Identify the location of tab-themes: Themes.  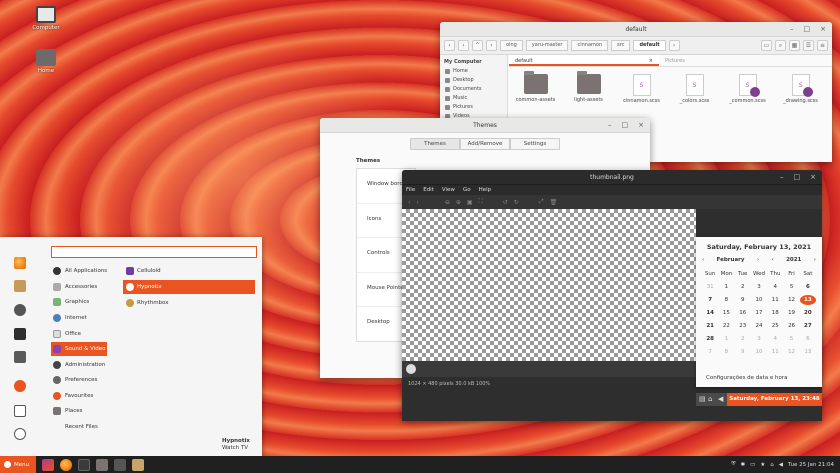
(435, 144).